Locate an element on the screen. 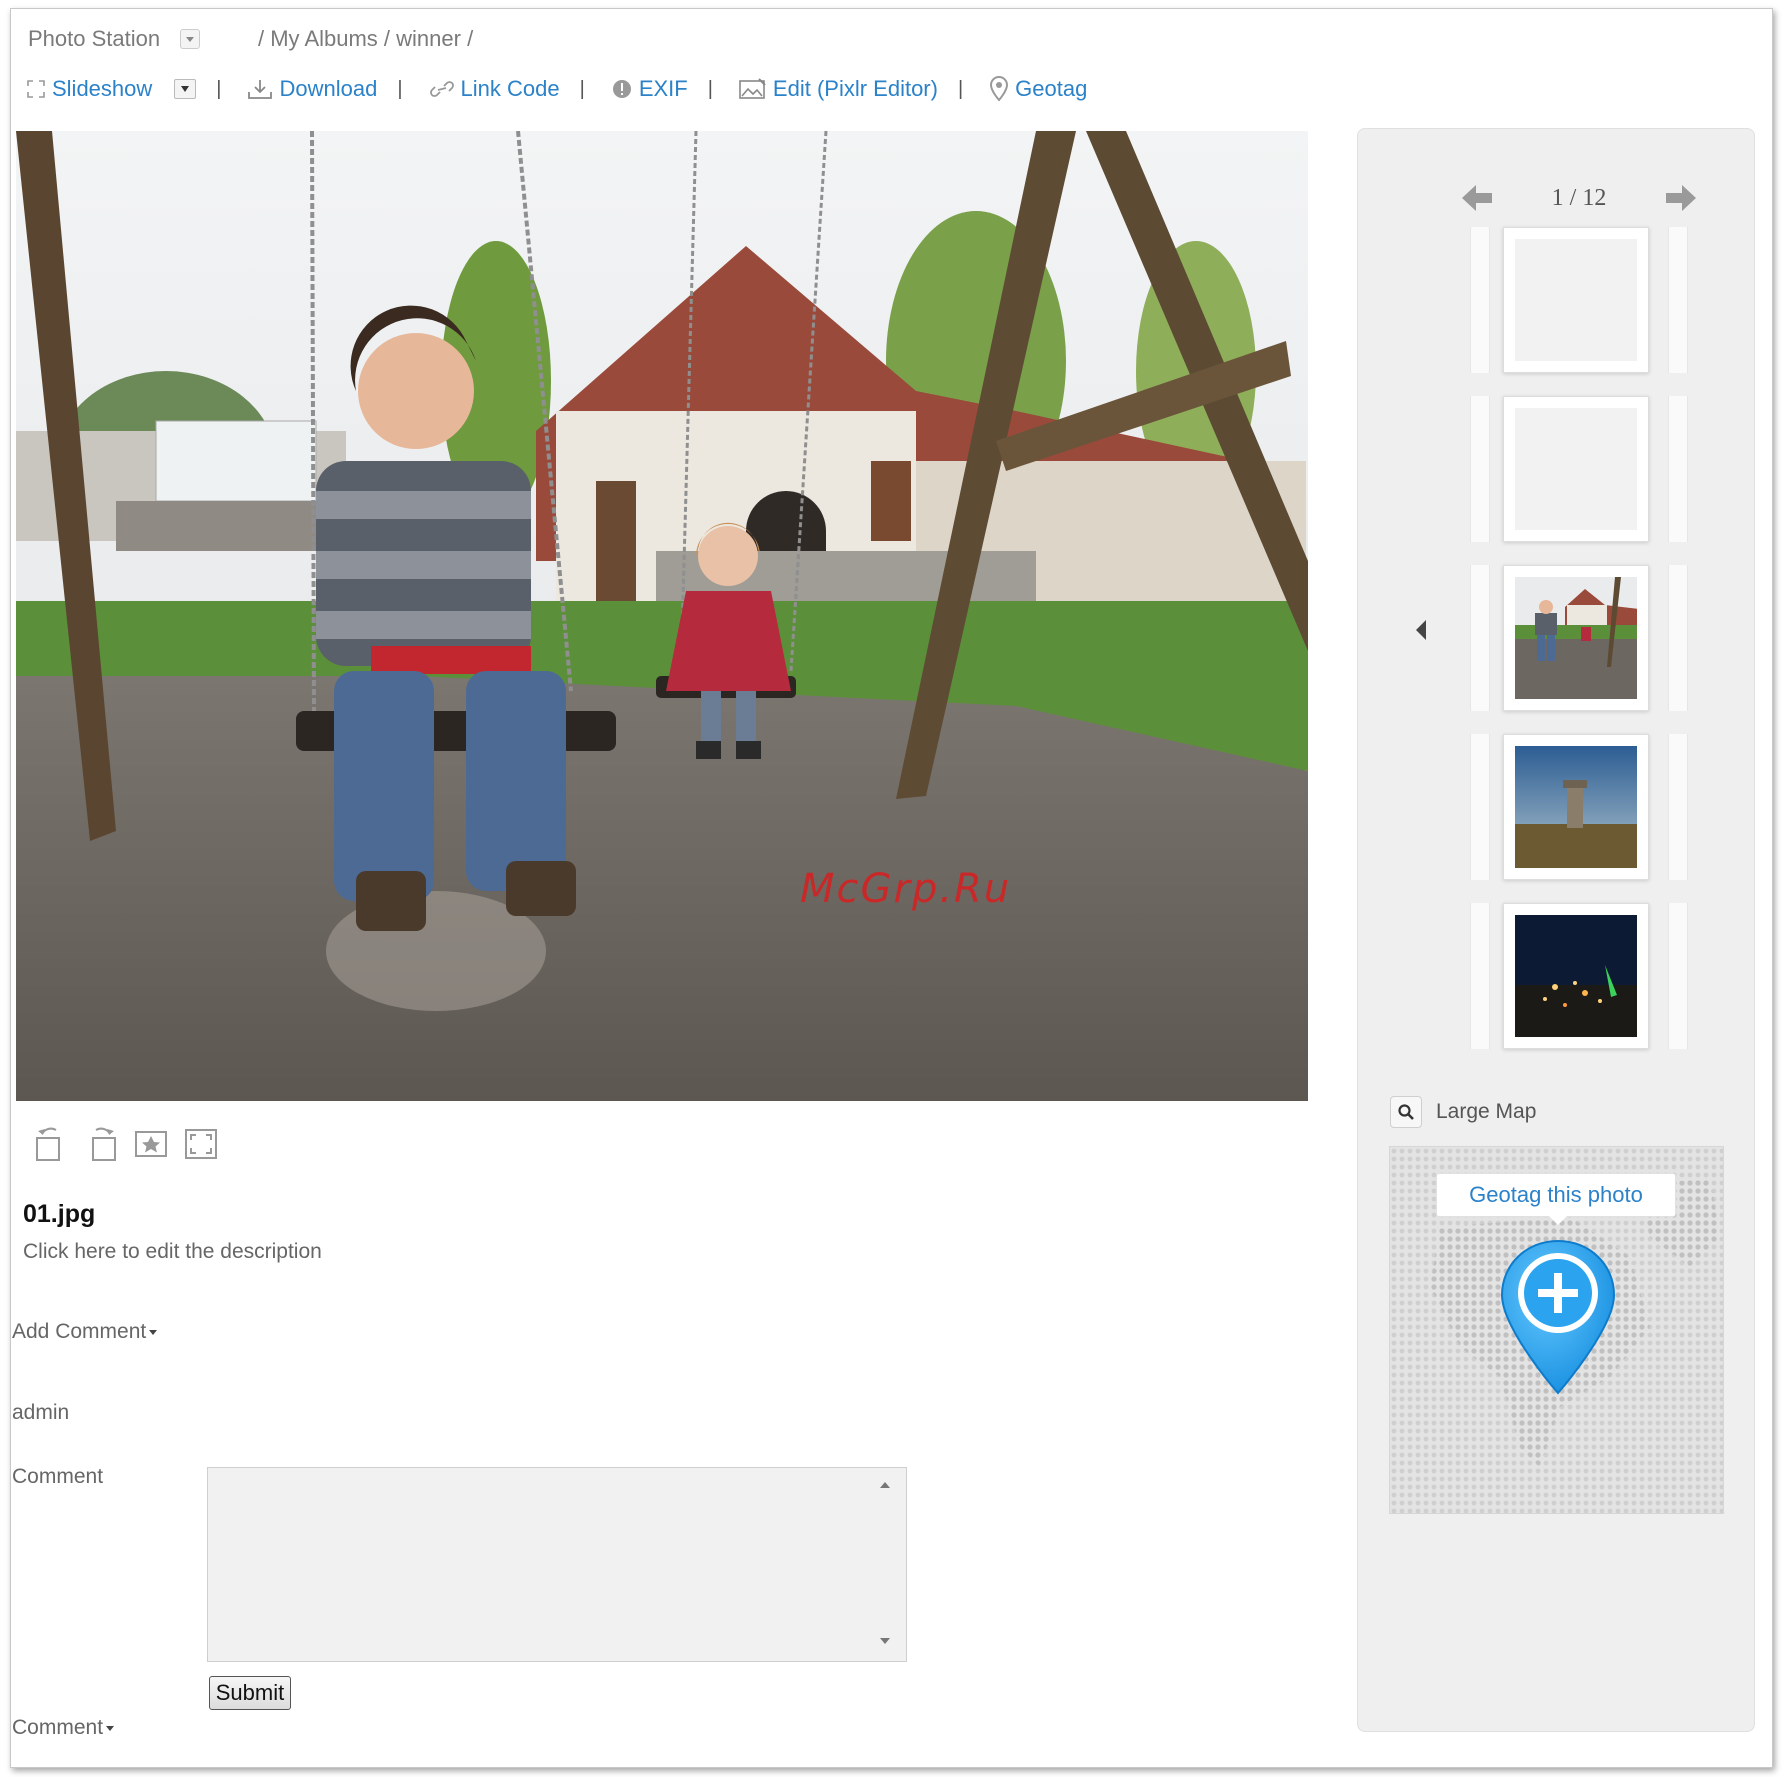 Image resolution: width=1786 pixels, height=1777 pixels. photo-tools is located at coordinates (126, 1142).